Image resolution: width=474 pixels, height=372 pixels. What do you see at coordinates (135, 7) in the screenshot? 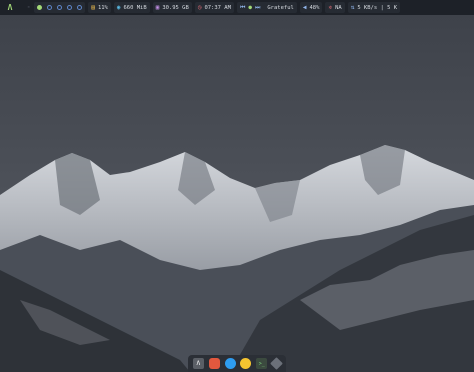
I see `memory-value: 660 MiB` at bounding box center [135, 7].